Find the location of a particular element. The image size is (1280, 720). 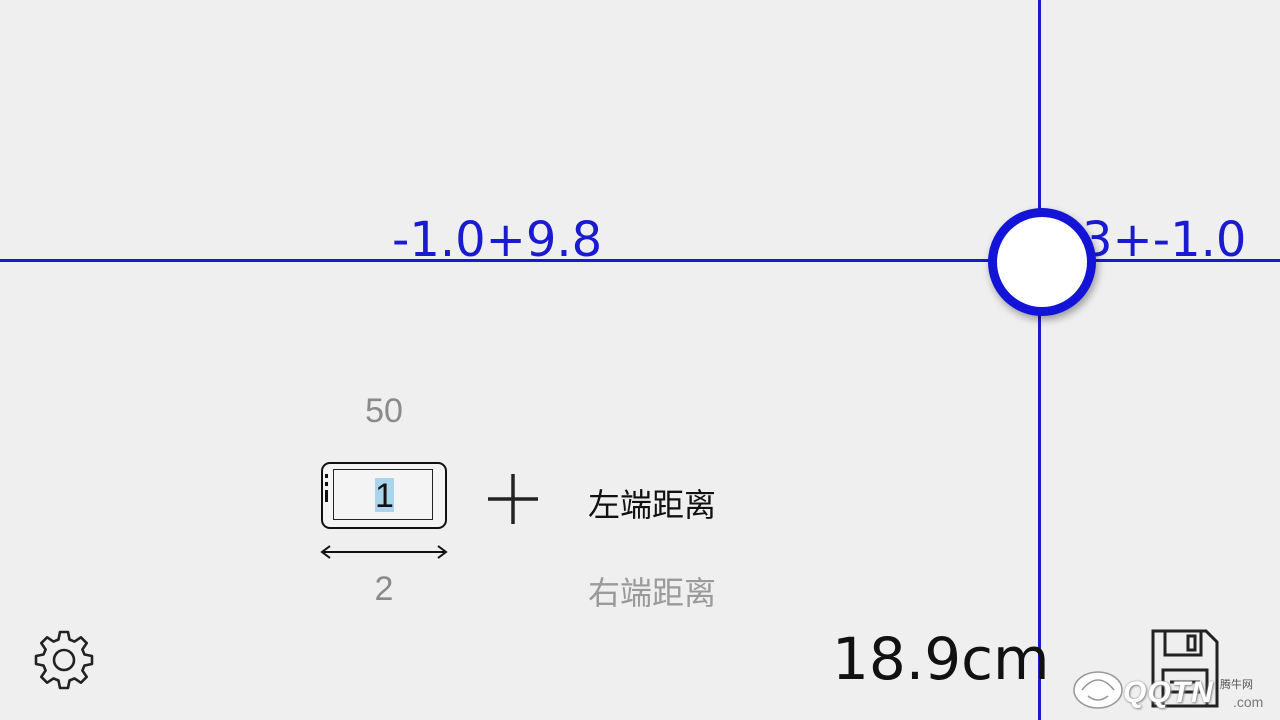

settings-button is located at coordinates (64, 662).